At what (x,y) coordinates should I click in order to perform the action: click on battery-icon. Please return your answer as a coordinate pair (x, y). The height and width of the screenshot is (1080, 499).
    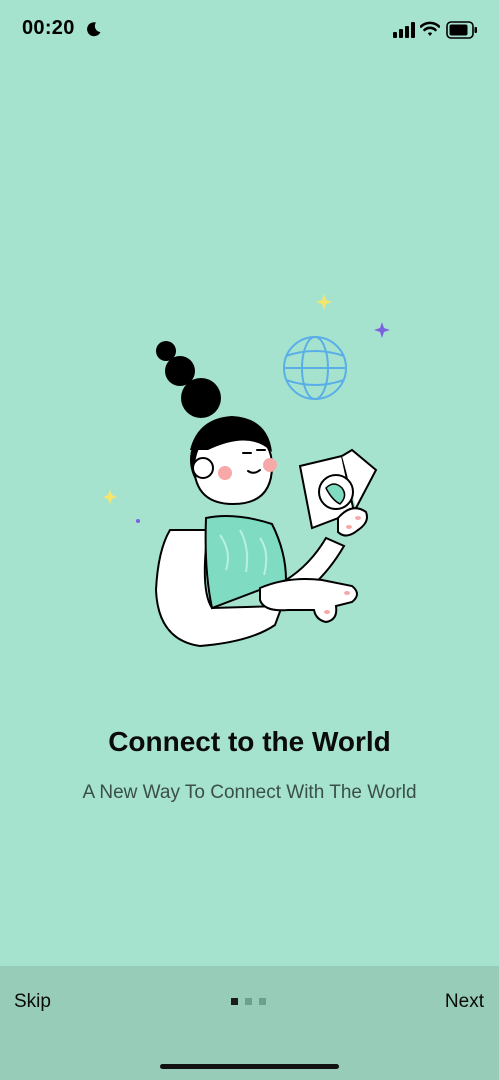
    Looking at the image, I should click on (461, 30).